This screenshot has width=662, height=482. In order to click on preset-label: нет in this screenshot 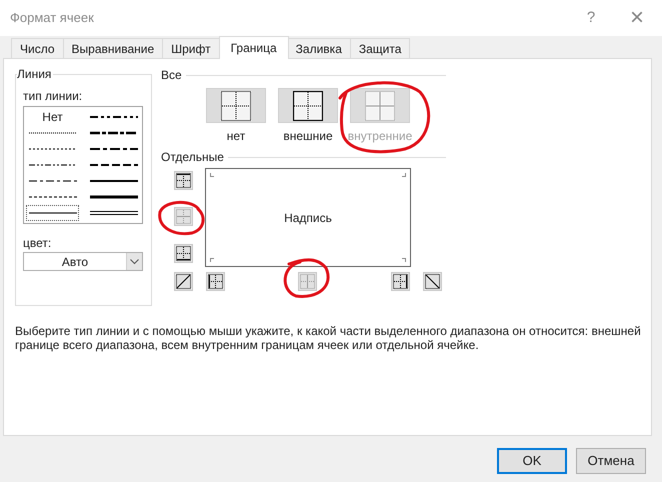, I will do `click(236, 136)`.